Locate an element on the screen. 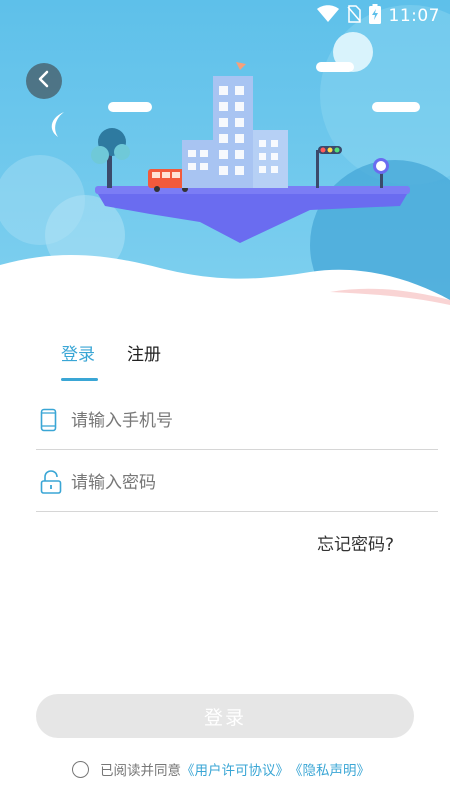  status-time: 11:07 is located at coordinates (414, 16).